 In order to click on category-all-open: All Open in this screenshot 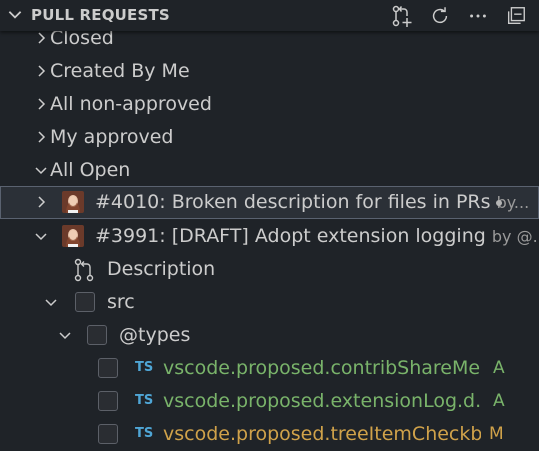, I will do `click(269, 170)`.